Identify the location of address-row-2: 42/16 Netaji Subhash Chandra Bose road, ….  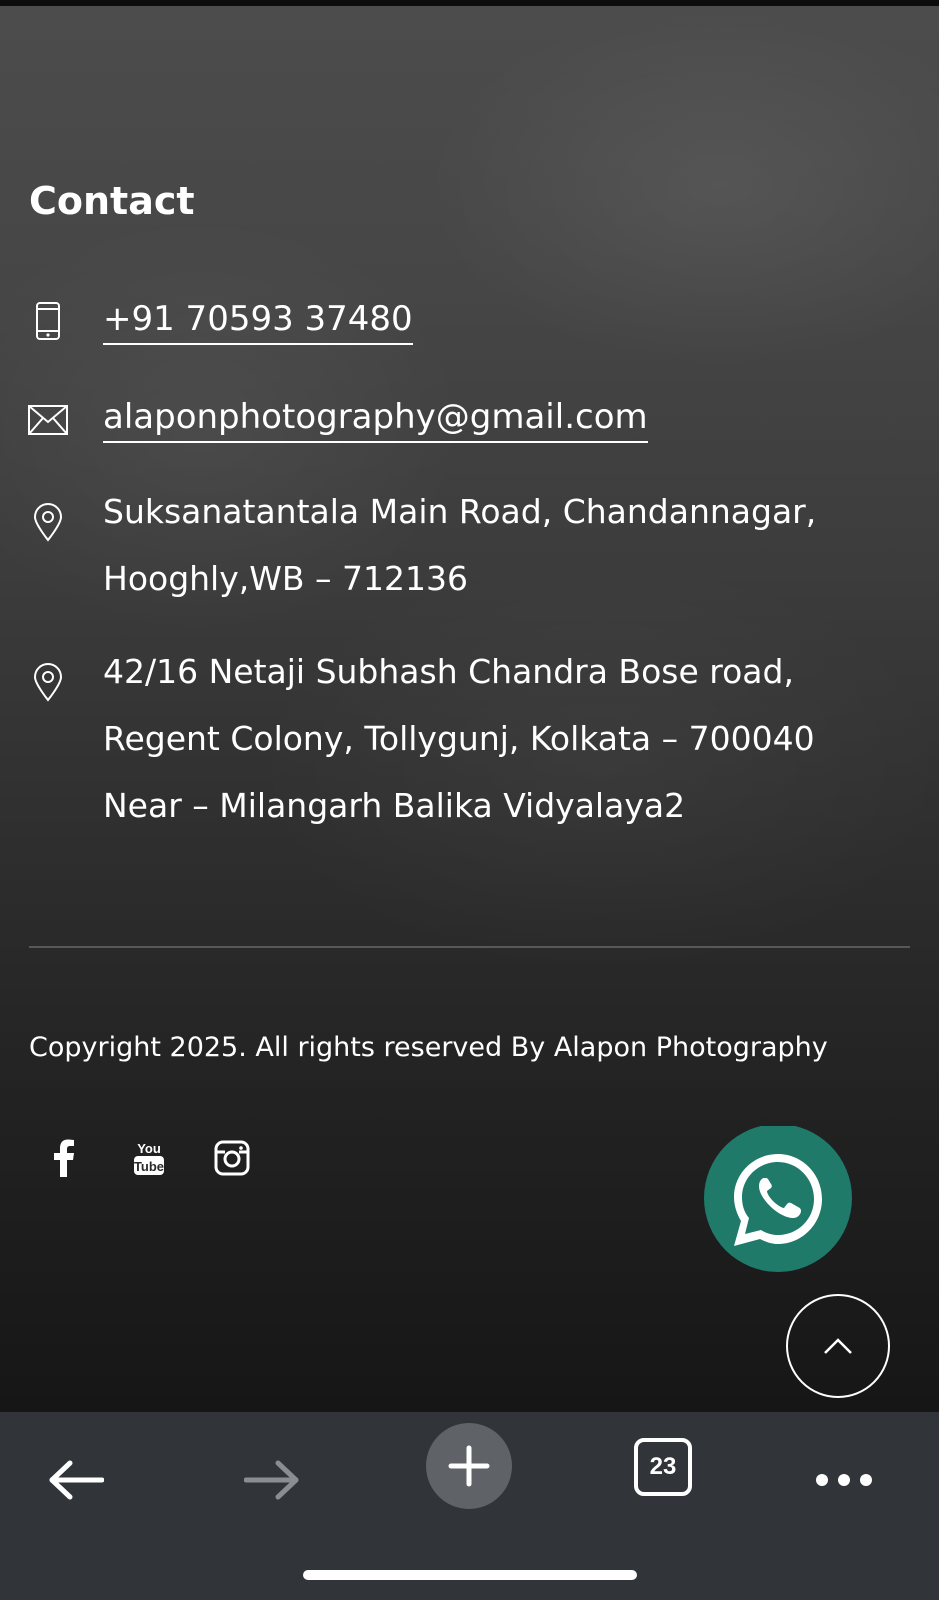
(469, 743).